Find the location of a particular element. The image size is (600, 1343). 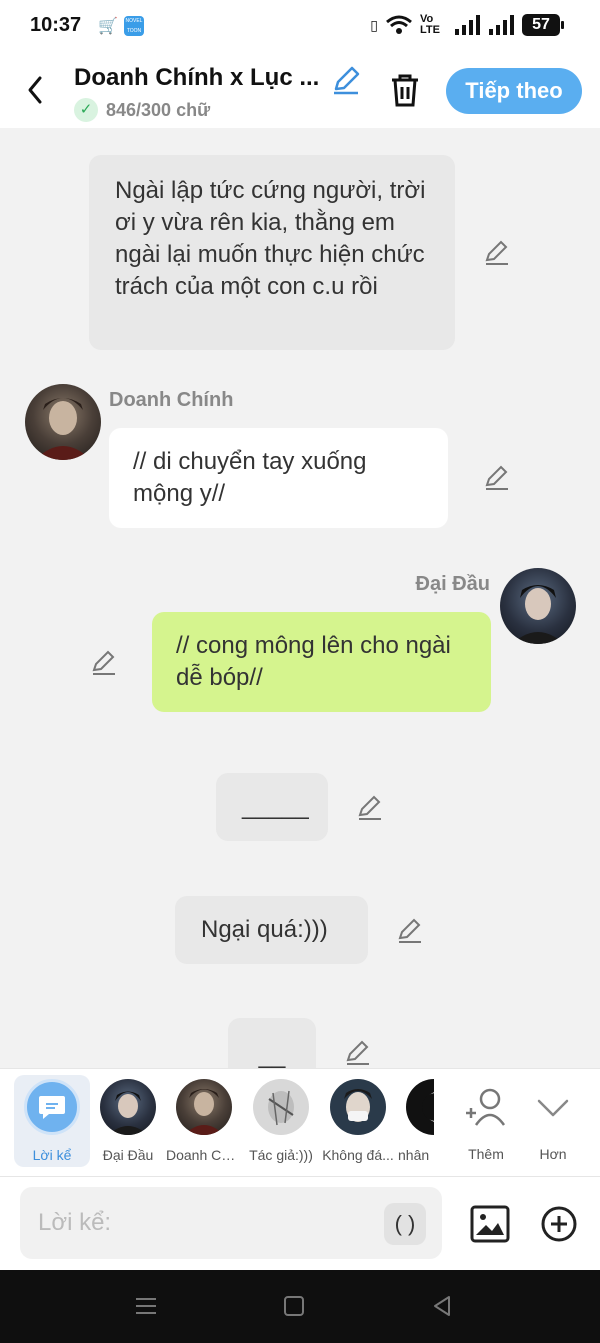

add-character-button: Thêm is located at coordinates (486, 1121).